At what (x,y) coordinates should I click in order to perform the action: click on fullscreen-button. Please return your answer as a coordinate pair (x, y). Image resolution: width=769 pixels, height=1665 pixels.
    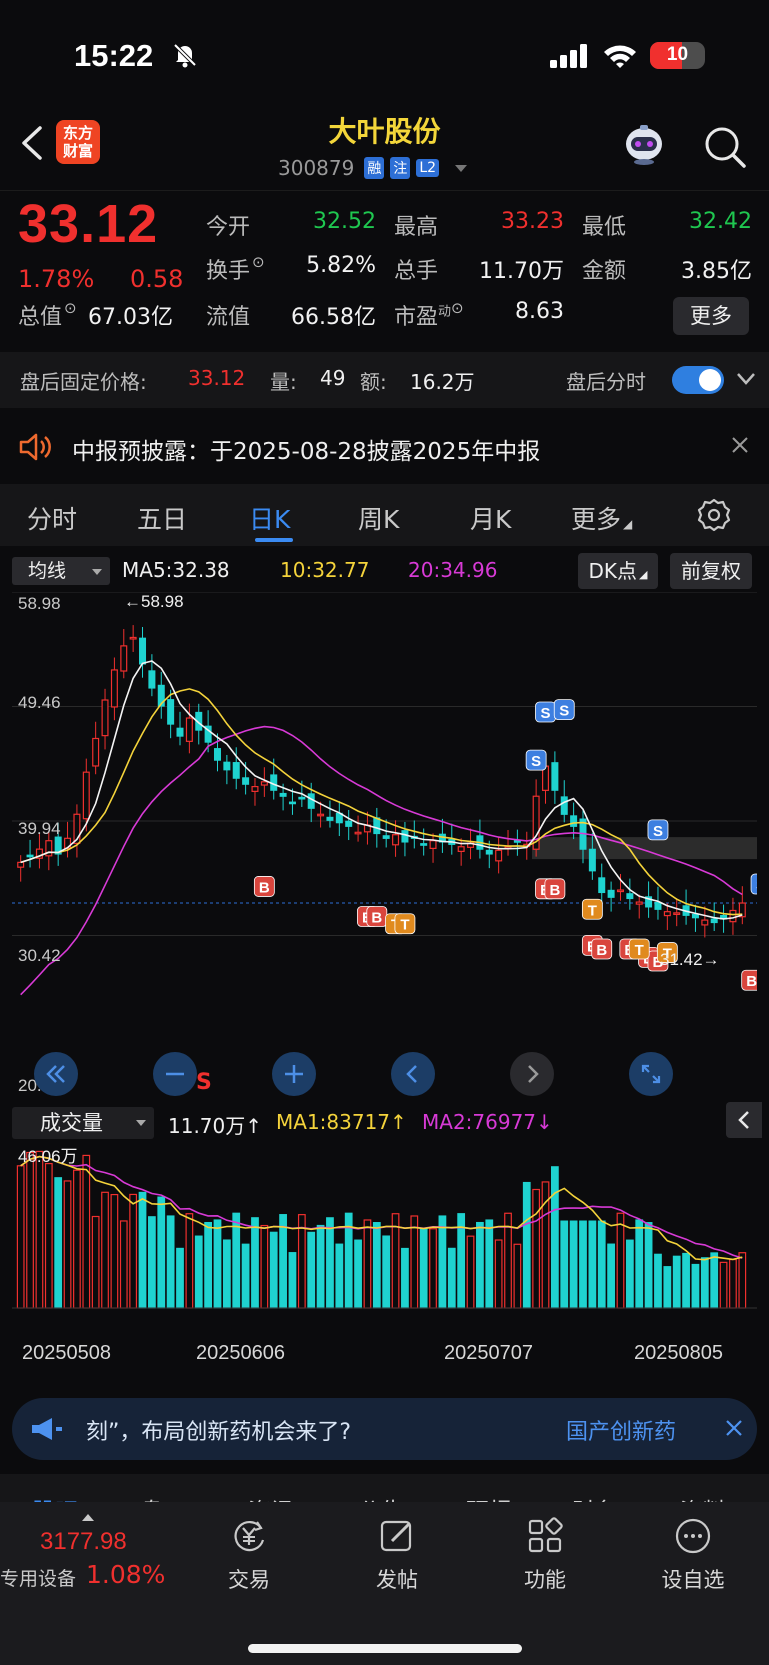
    Looking at the image, I should click on (651, 1074).